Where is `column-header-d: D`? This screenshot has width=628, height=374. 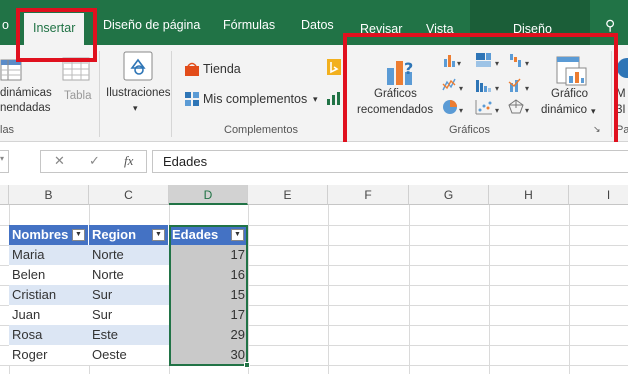
column-header-d: D is located at coordinates (208, 195).